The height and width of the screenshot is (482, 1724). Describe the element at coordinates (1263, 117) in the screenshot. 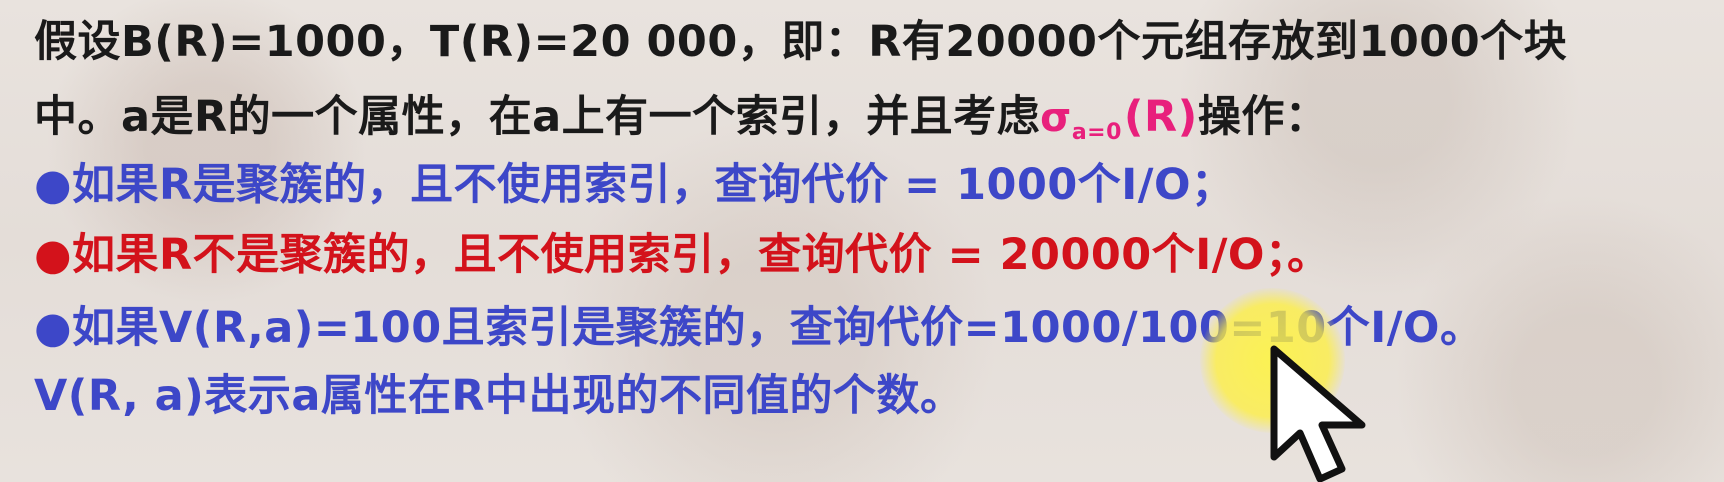

I see `text-line-2-part-b: 操作：` at that location.